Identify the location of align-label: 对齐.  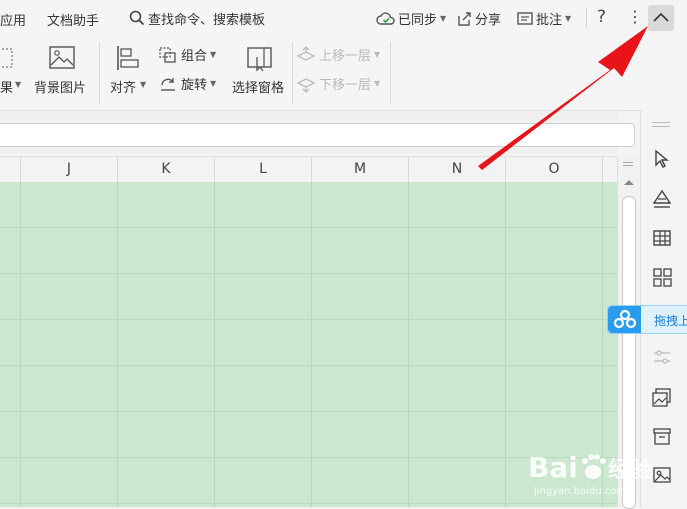
(123, 88).